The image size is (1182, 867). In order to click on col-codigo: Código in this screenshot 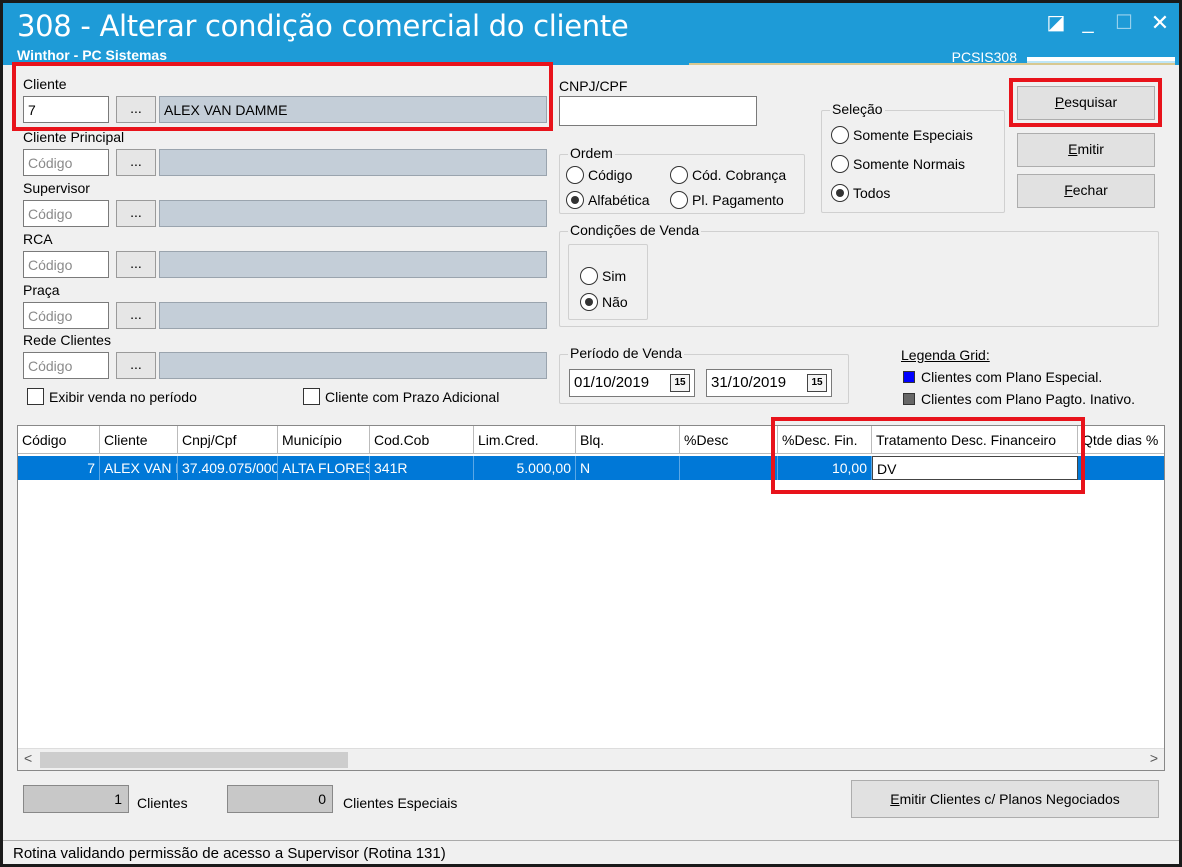, I will do `click(59, 440)`.